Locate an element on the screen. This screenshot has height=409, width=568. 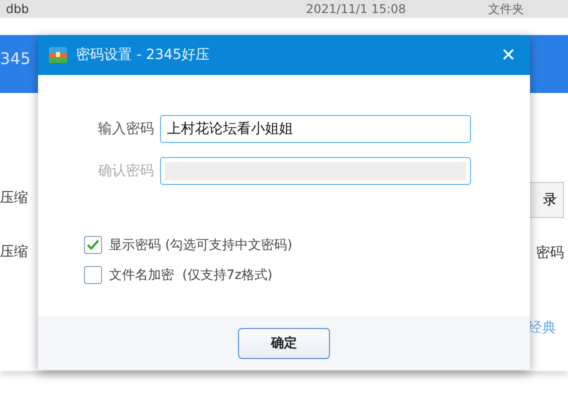
file-row: dbb 2021/11/1 15:08 文件夹 is located at coordinates (284, 9).